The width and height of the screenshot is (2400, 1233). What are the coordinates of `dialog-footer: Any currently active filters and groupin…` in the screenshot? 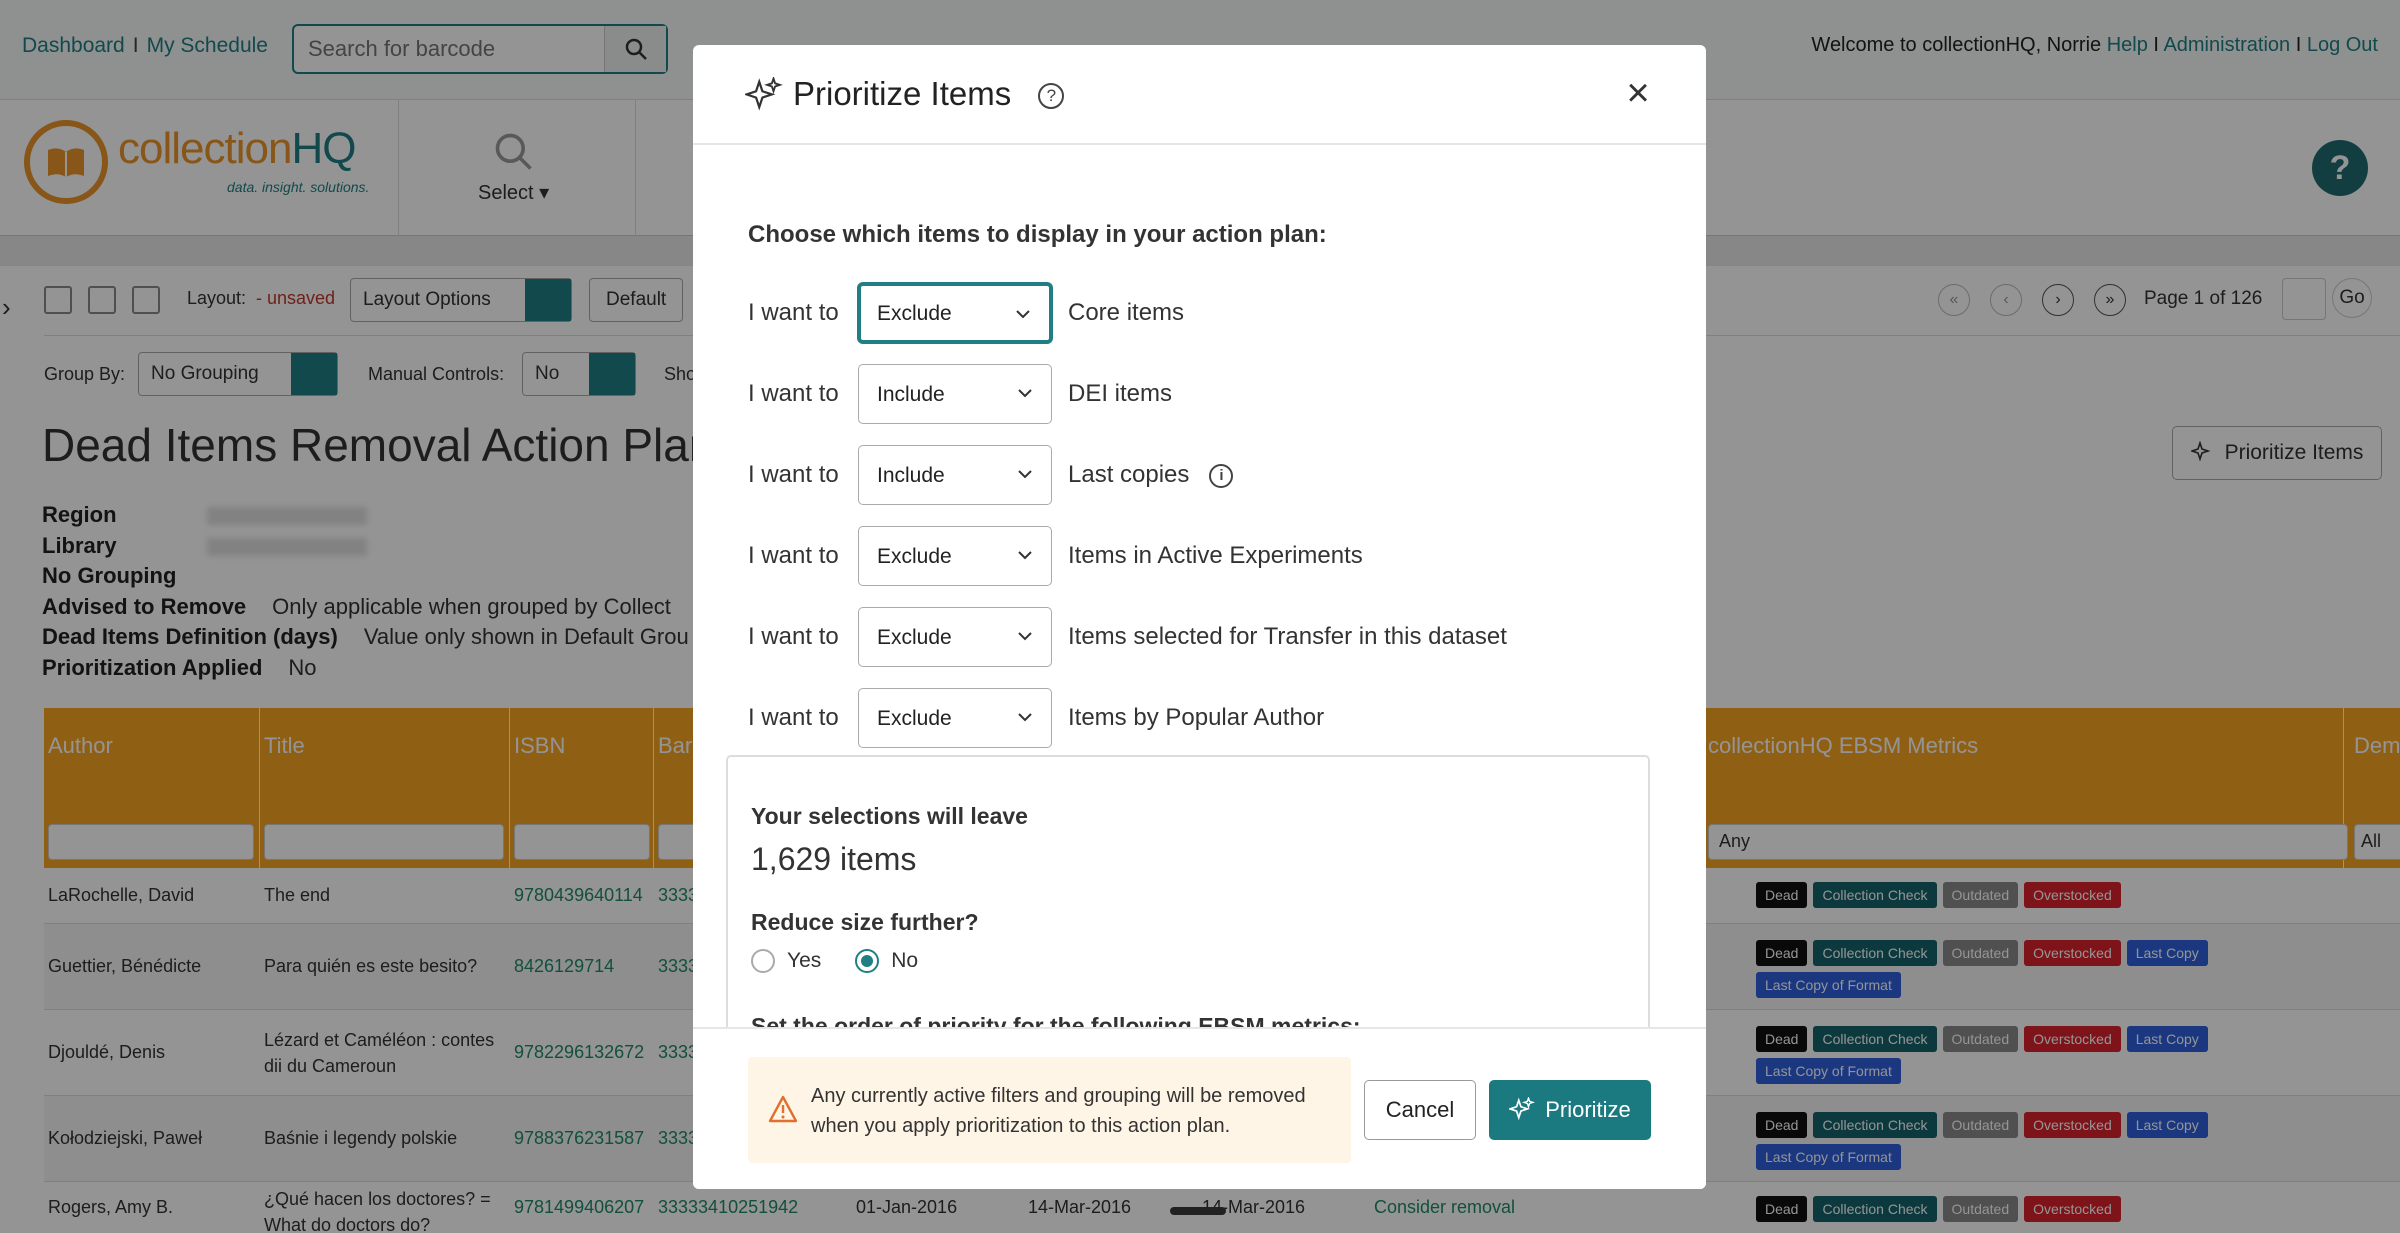 It's located at (1199, 1108).